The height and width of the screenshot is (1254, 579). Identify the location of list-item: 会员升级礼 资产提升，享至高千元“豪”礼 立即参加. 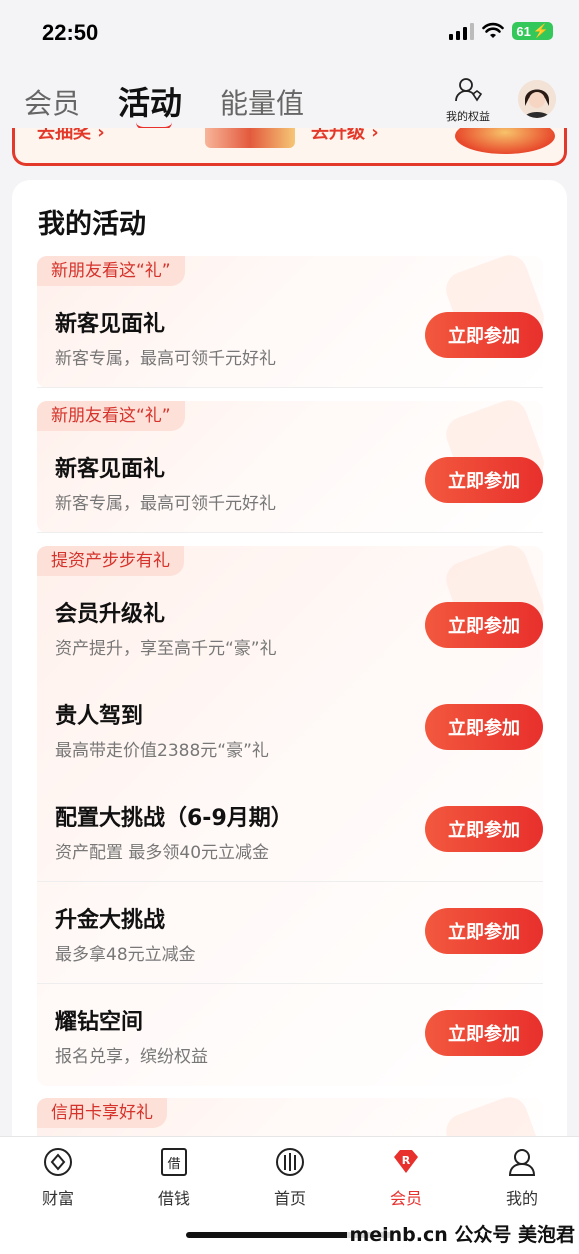
(290, 627).